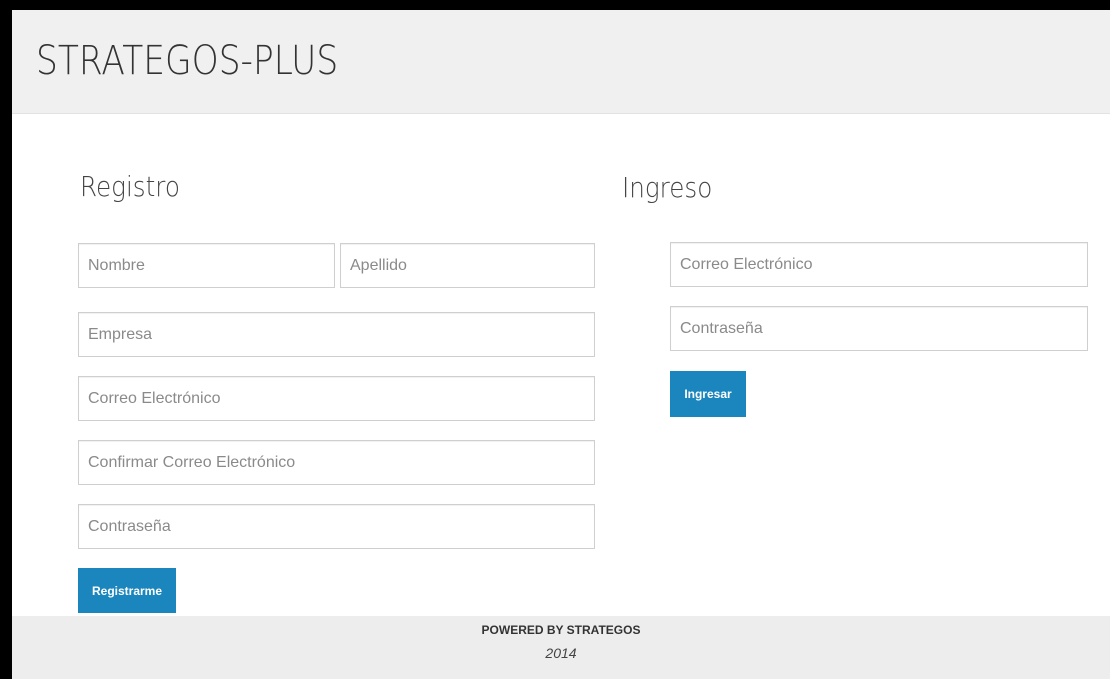 The image size is (1110, 679). What do you see at coordinates (667, 187) in the screenshot?
I see `ingreso-title: Ingreso` at bounding box center [667, 187].